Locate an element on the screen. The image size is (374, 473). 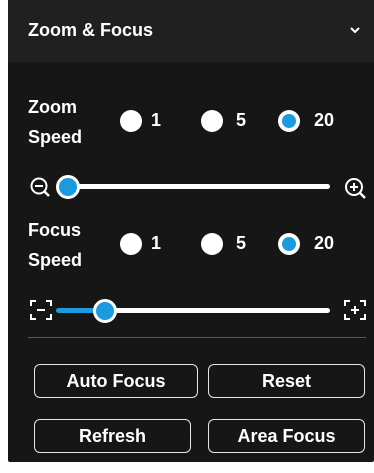
zoom-speed-option-20: 20 is located at coordinates (324, 120).